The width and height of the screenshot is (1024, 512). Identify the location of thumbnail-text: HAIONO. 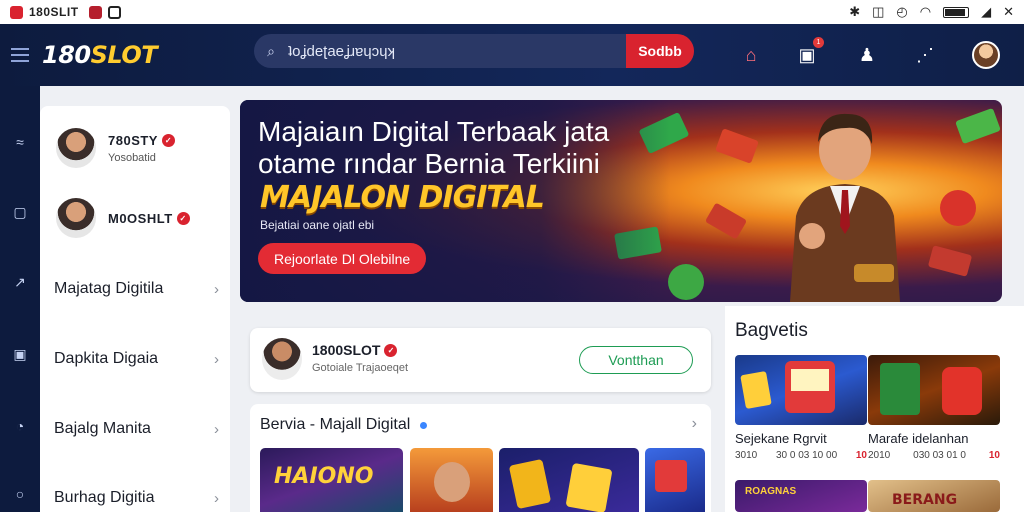
(324, 476).